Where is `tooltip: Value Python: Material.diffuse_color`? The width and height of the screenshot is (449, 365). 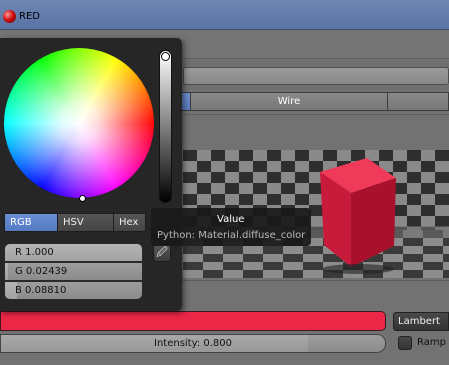
tooltip: Value Python: Material.diffuse_color is located at coordinates (231, 227).